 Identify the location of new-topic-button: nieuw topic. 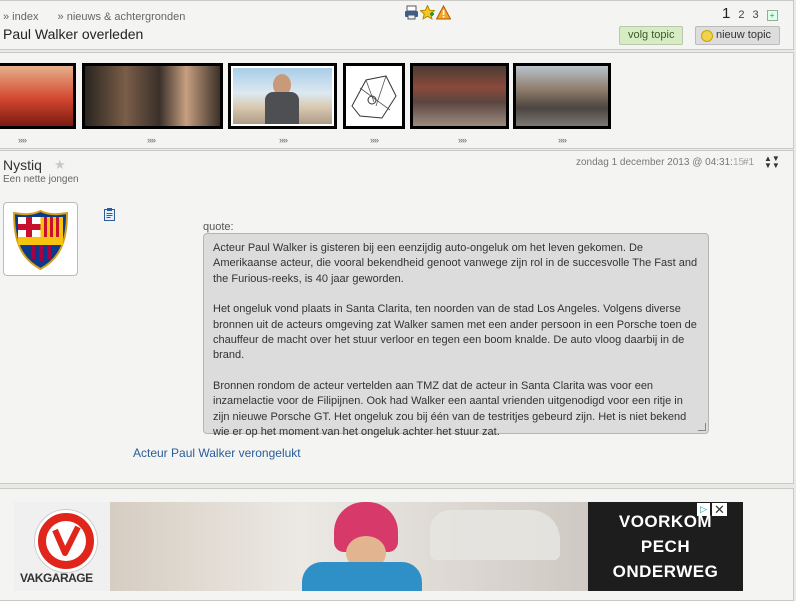
(738, 35).